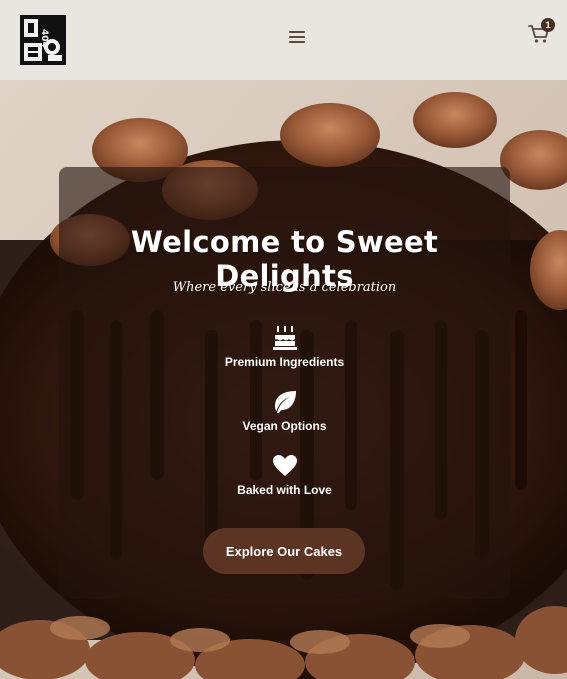 The height and width of the screenshot is (679, 567). I want to click on heart-icon, so click(284, 465).